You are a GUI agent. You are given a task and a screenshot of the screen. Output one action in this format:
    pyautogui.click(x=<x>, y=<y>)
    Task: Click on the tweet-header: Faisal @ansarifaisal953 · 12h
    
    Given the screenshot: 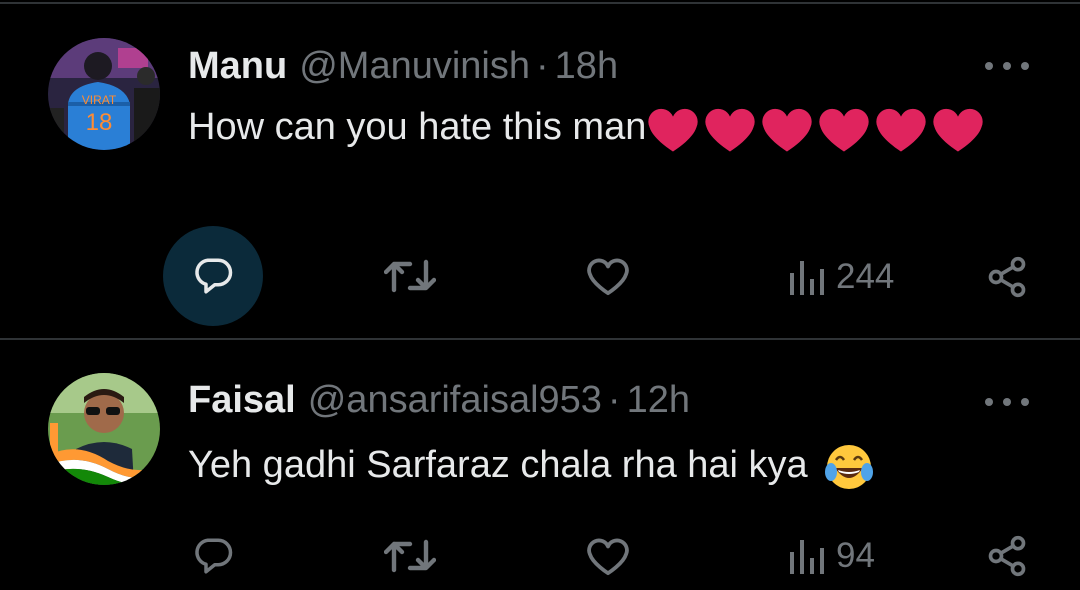 What is the action you would take?
    pyautogui.click(x=439, y=400)
    